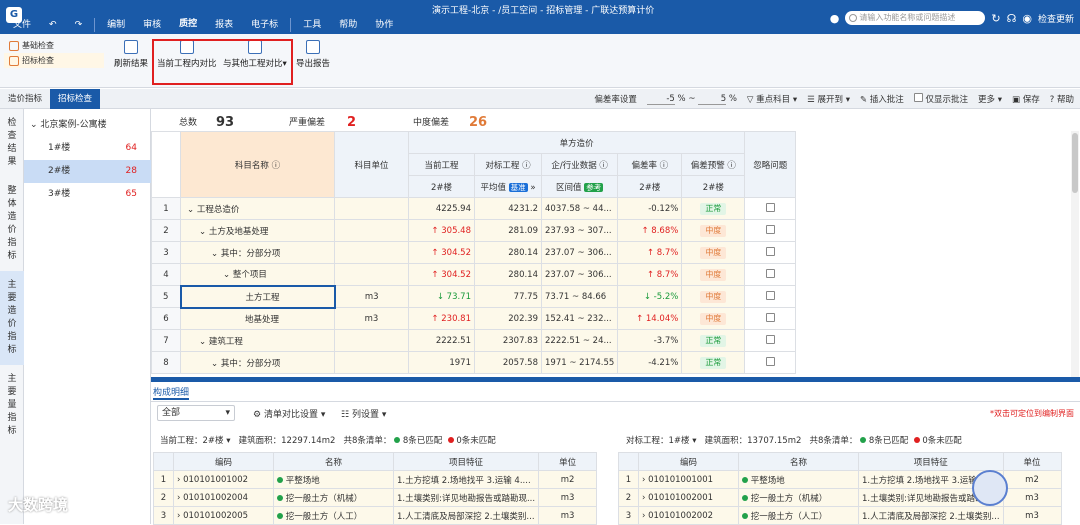 Image resolution: width=1080 pixels, height=525 pixels. What do you see at coordinates (1075, 254) in the screenshot?
I see `grid-scrollbar` at bounding box center [1075, 254].